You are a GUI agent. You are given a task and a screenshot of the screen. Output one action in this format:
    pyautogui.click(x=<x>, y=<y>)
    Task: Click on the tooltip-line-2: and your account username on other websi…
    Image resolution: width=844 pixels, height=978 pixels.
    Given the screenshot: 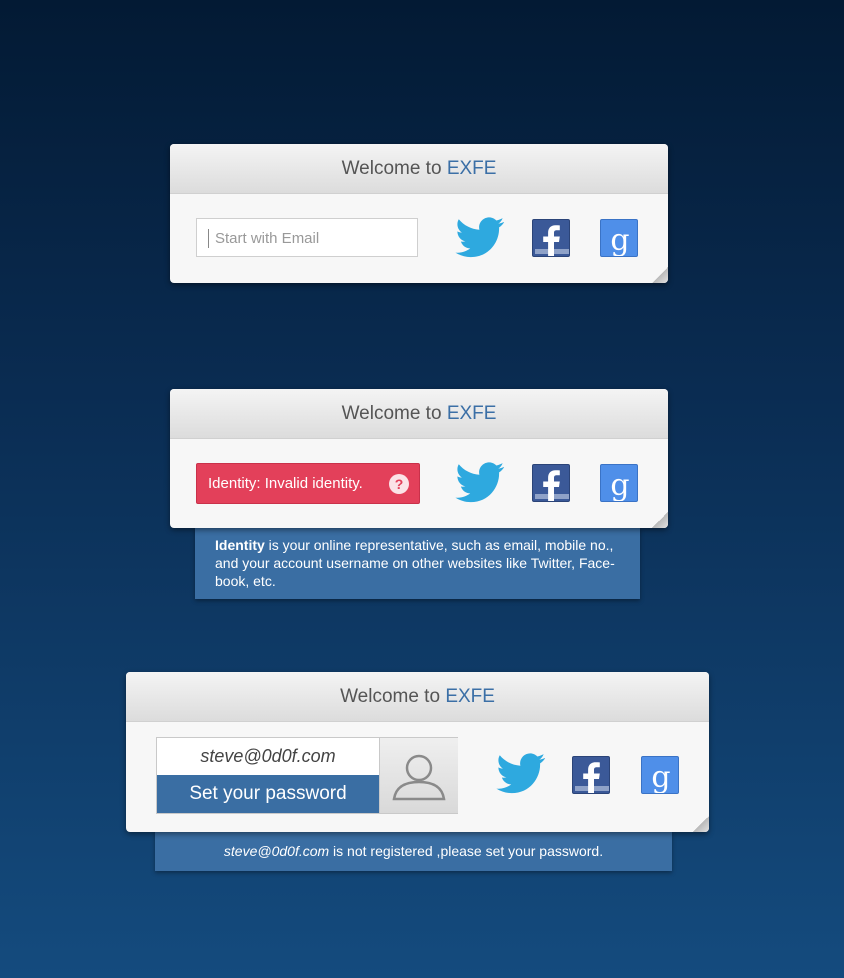 What is the action you would take?
    pyautogui.click(x=415, y=563)
    